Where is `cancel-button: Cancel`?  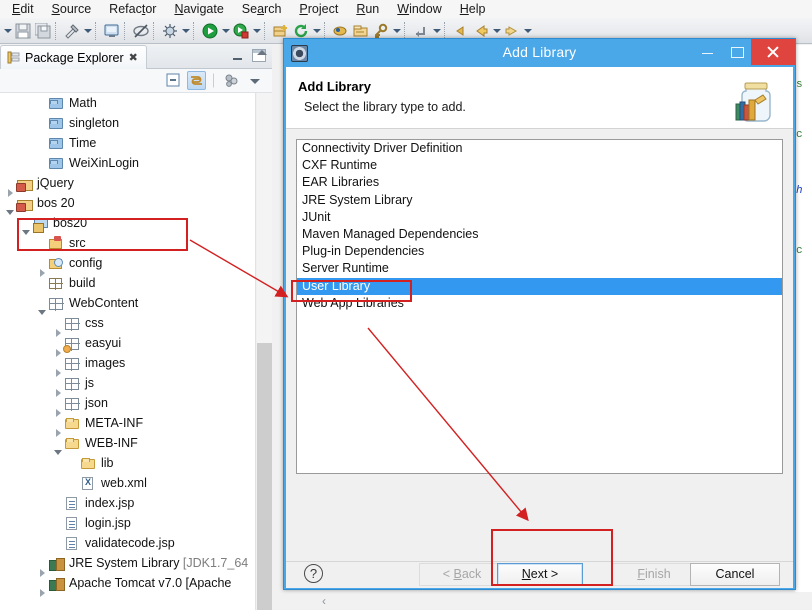 cancel-button: Cancel is located at coordinates (735, 574).